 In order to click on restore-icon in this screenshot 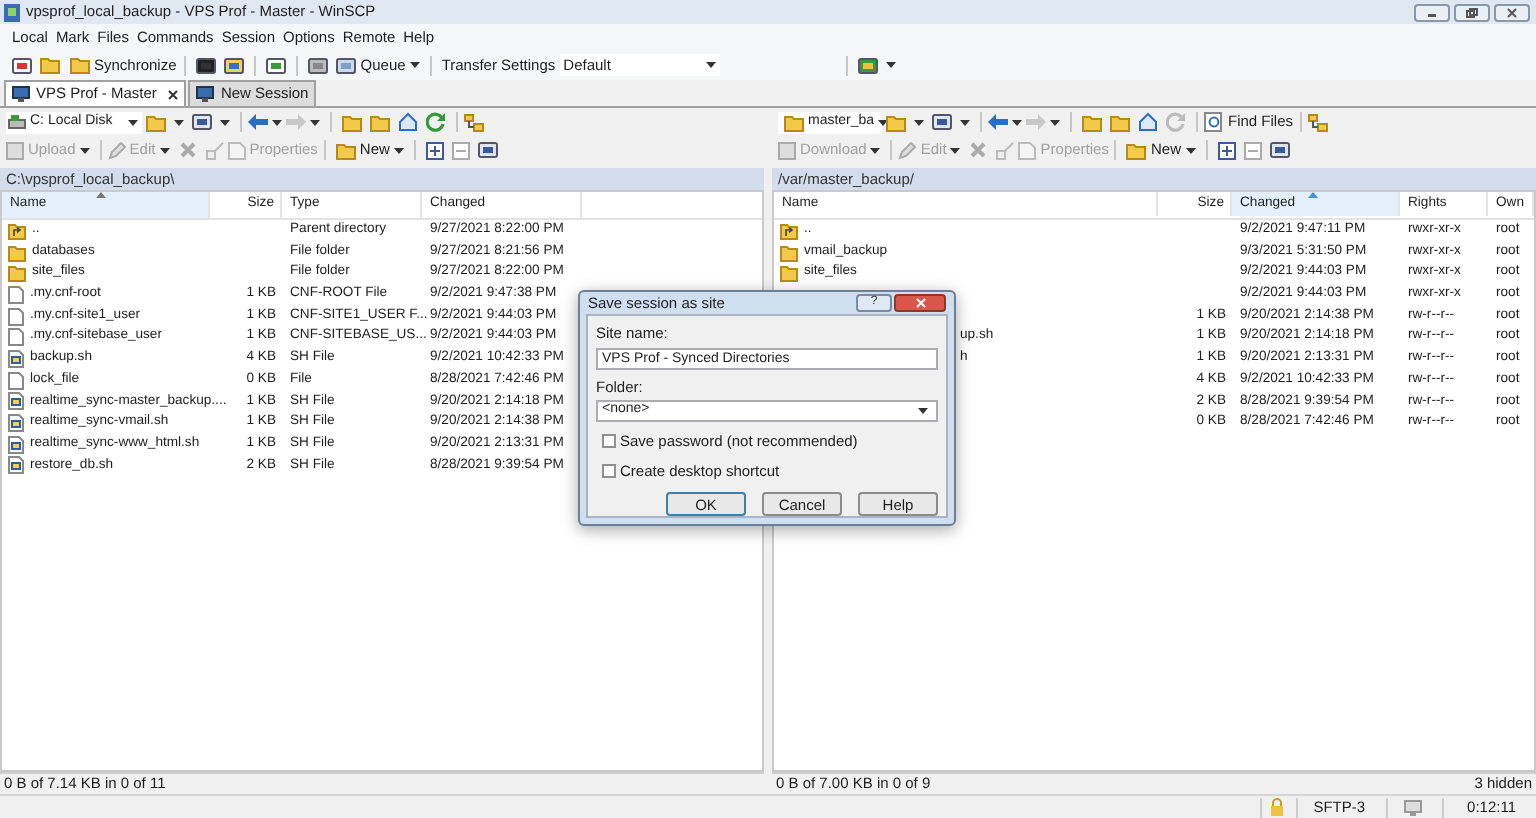, I will do `click(1472, 12)`.